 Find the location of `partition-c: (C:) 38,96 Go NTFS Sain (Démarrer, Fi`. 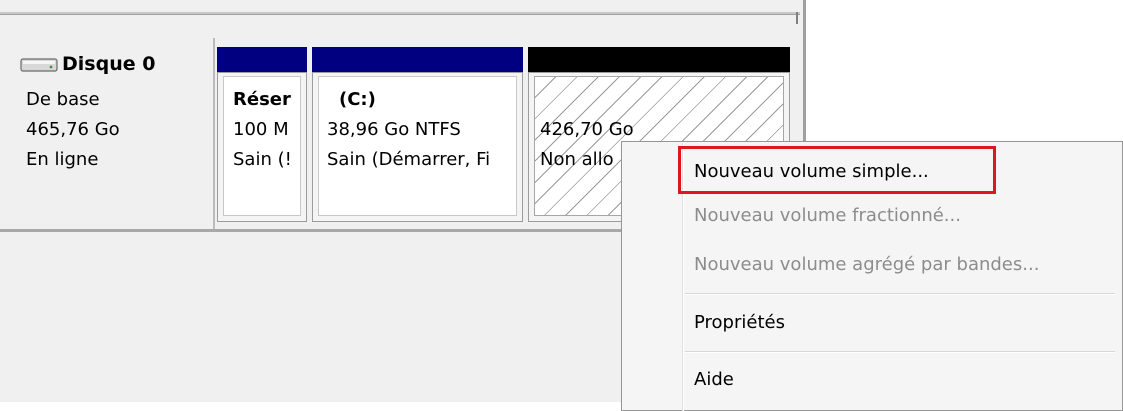

partition-c: (C:) 38,96 Go NTFS Sain (Démarrer, Fi is located at coordinates (417, 147).